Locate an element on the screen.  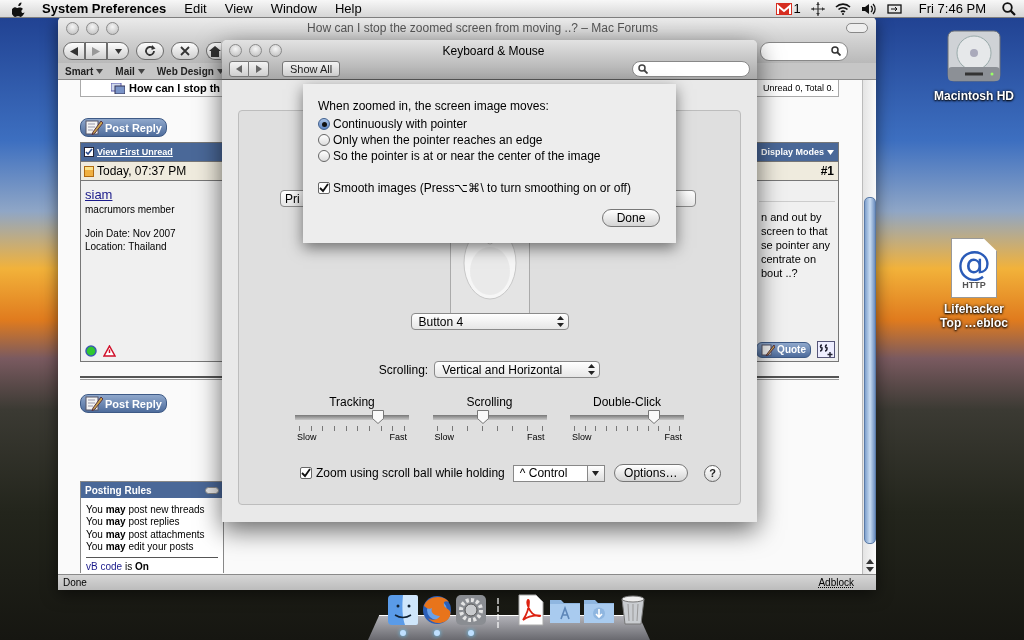
posting-rule: You may edit your posts is located at coordinates (140, 547).